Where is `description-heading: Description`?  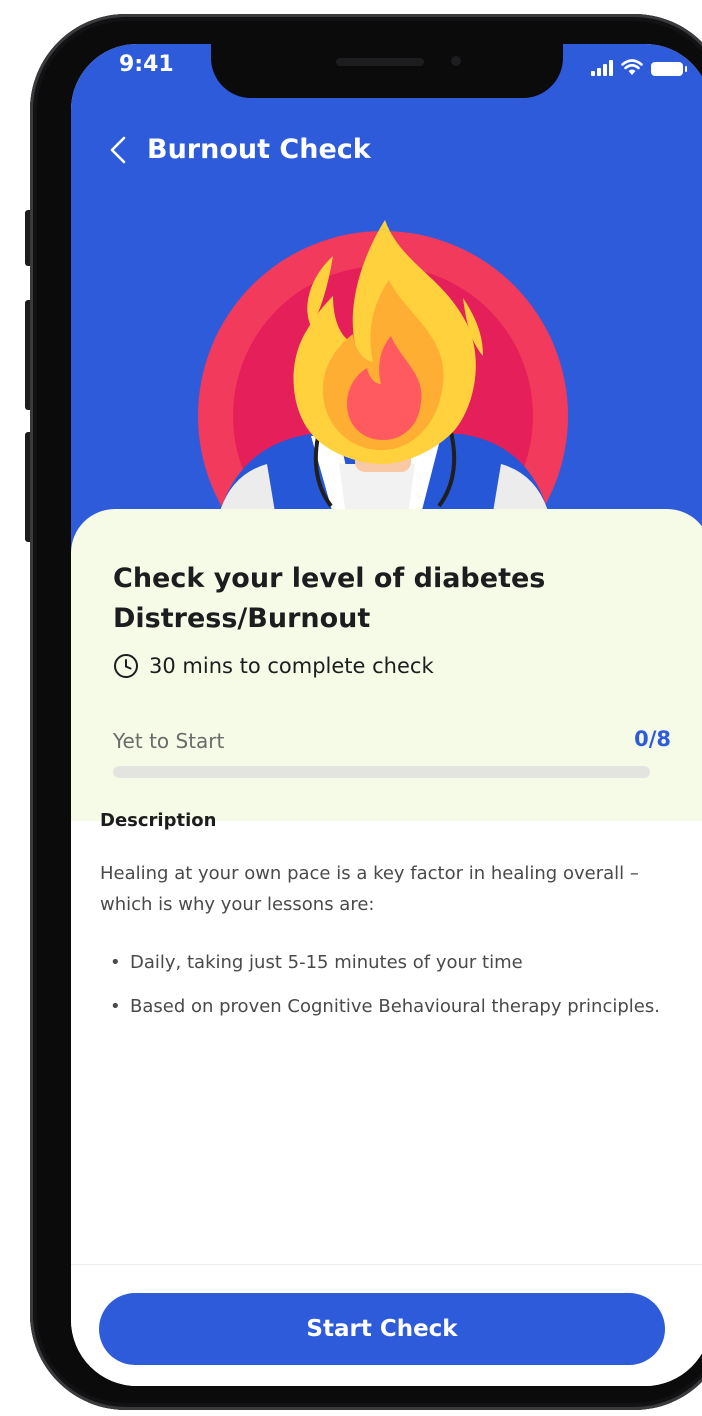
description-heading: Description is located at coordinates (158, 820).